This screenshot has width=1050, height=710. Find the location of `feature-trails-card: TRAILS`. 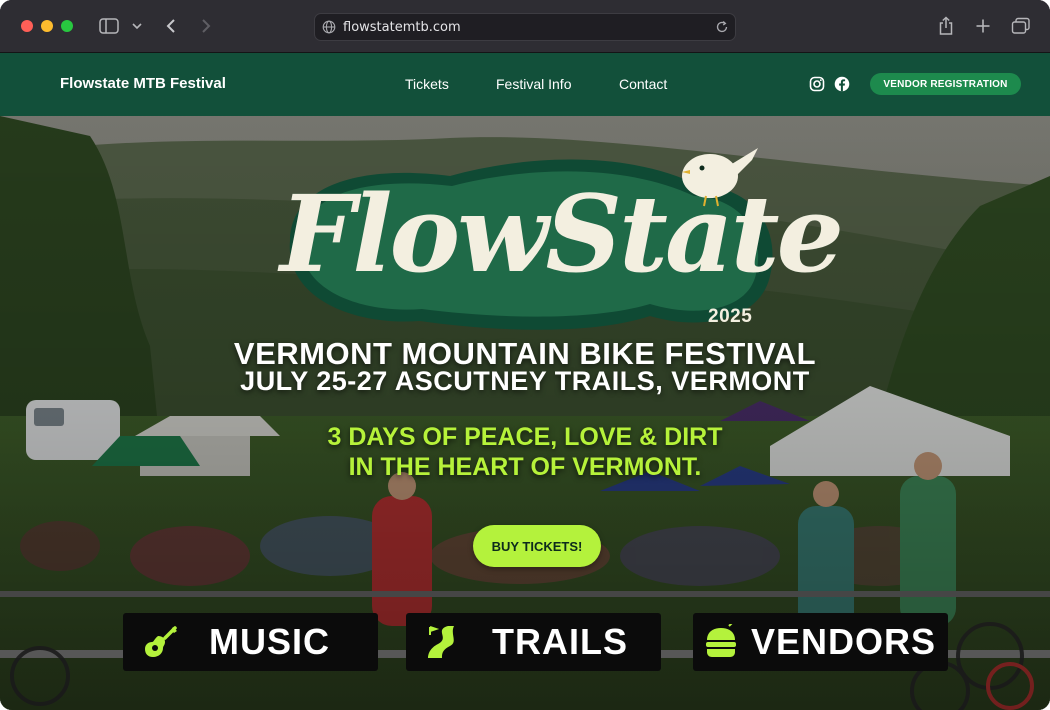

feature-trails-card: TRAILS is located at coordinates (533, 642).